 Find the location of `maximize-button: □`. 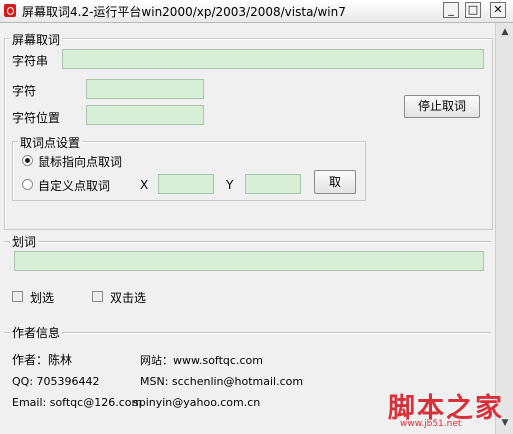

maximize-button: □ is located at coordinates (473, 10).